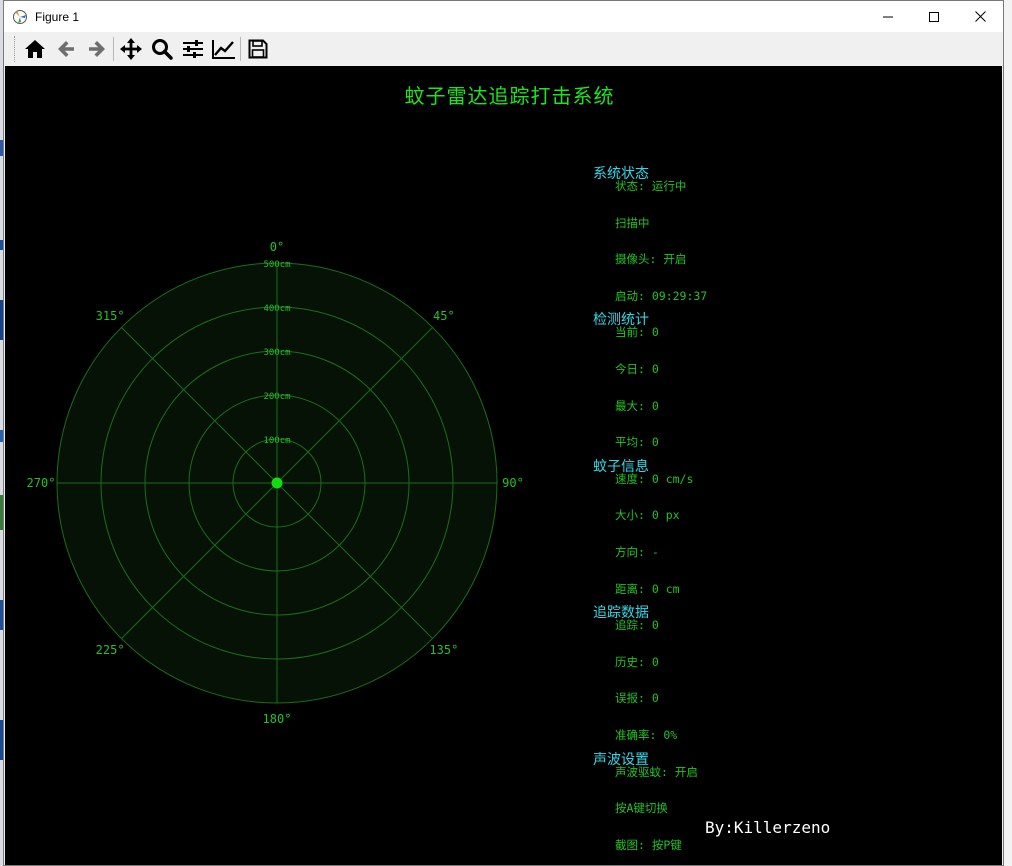 This screenshot has height=866, width=1012. I want to click on home-icon, so click(34, 49).